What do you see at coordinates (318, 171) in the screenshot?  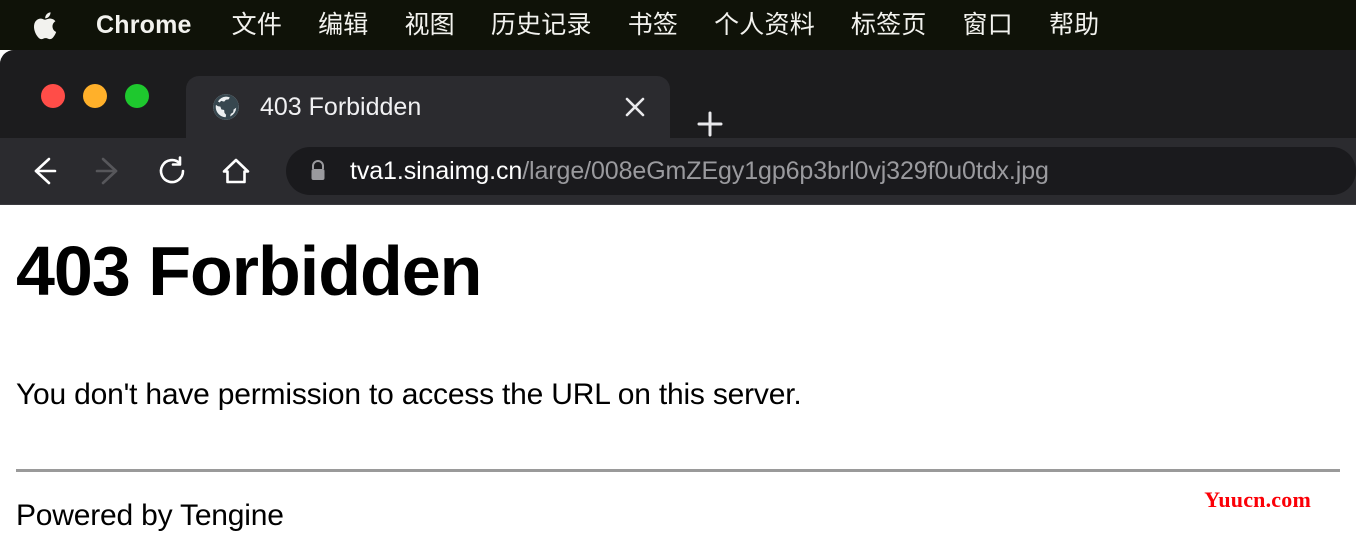 I see `lock-icon` at bounding box center [318, 171].